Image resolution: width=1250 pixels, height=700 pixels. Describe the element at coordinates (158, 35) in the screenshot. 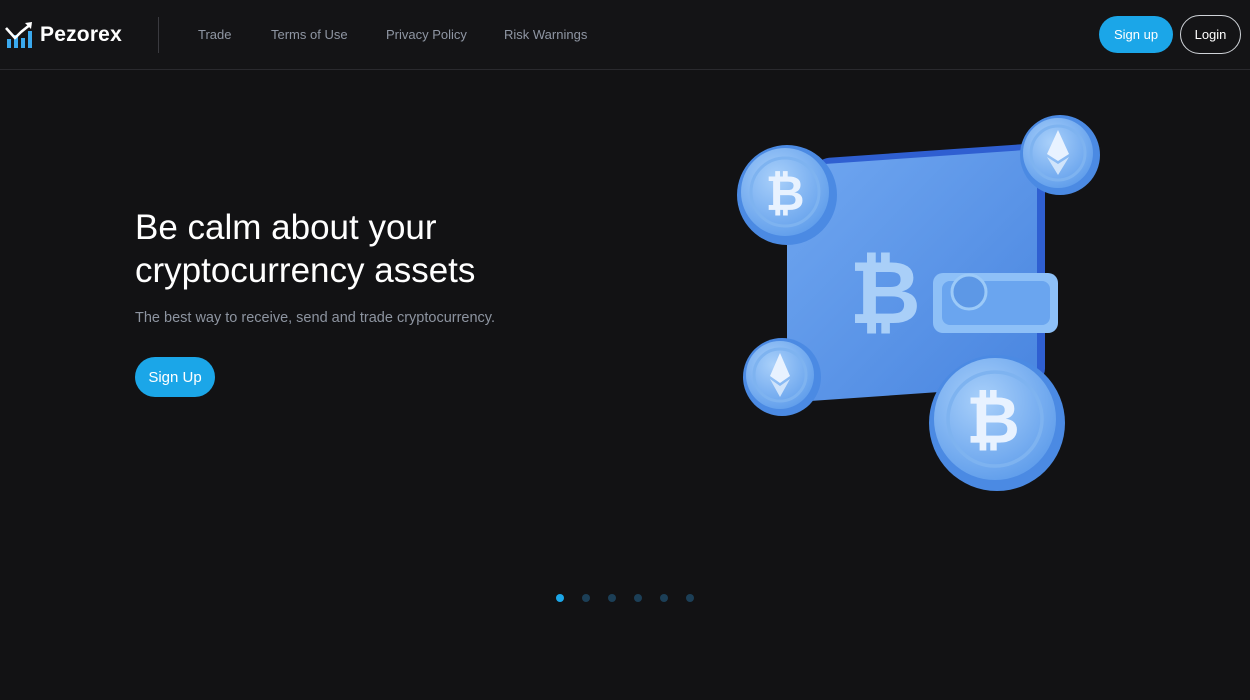

I see `header-divider` at that location.